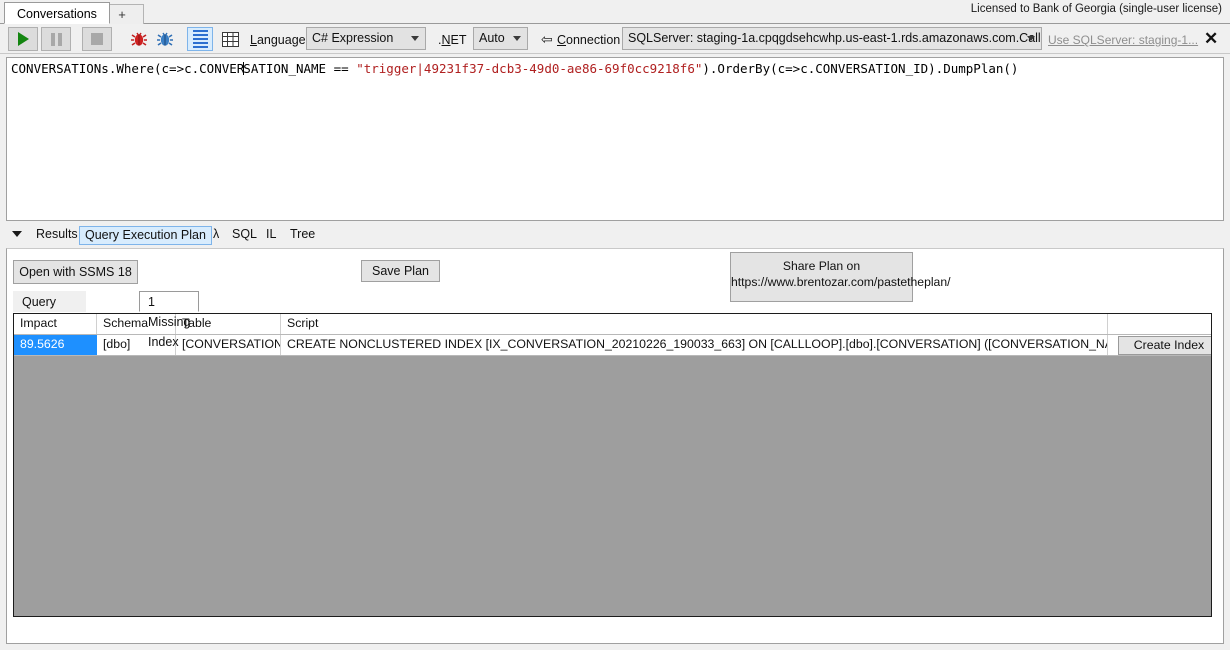 Image resolution: width=1230 pixels, height=650 pixels. Describe the element at coordinates (400, 271) in the screenshot. I see `save-plan-button: Save Plan` at that location.